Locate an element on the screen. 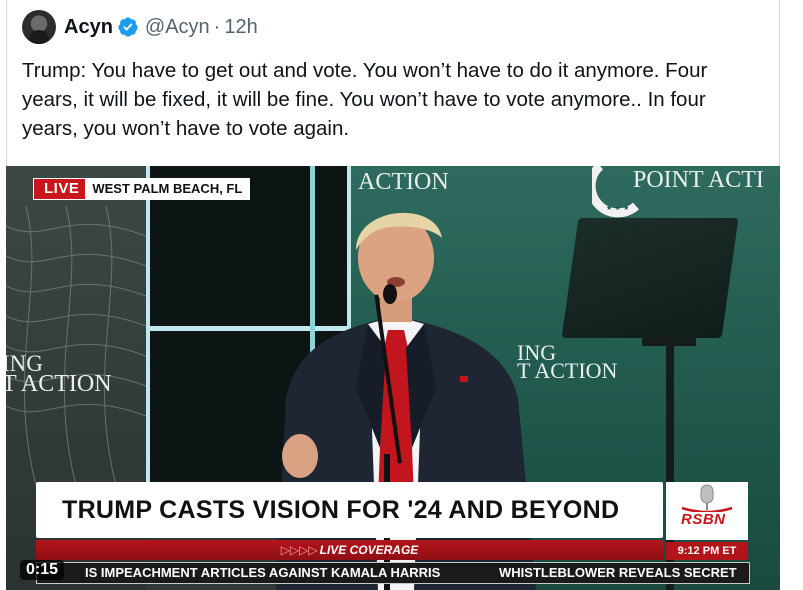  network-name: RSBN is located at coordinates (703, 519).